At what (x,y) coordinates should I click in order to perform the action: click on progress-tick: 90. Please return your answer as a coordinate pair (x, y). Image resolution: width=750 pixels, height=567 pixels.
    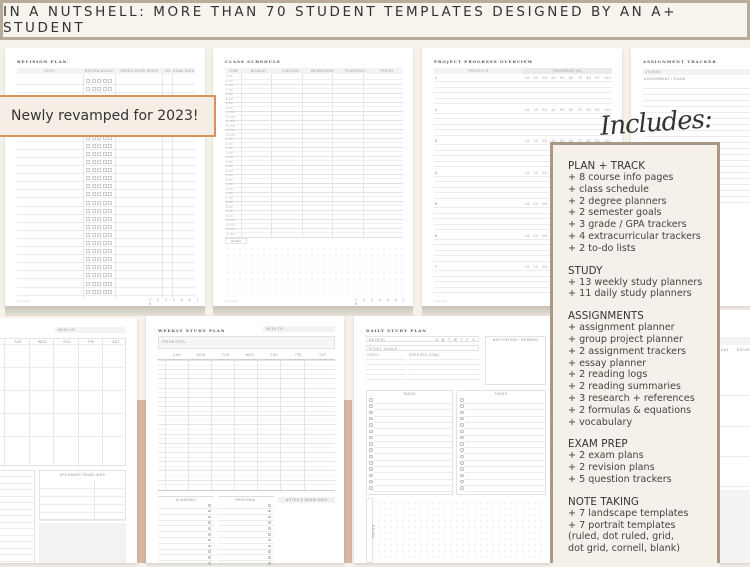
    Looking at the image, I should click on (597, 78).